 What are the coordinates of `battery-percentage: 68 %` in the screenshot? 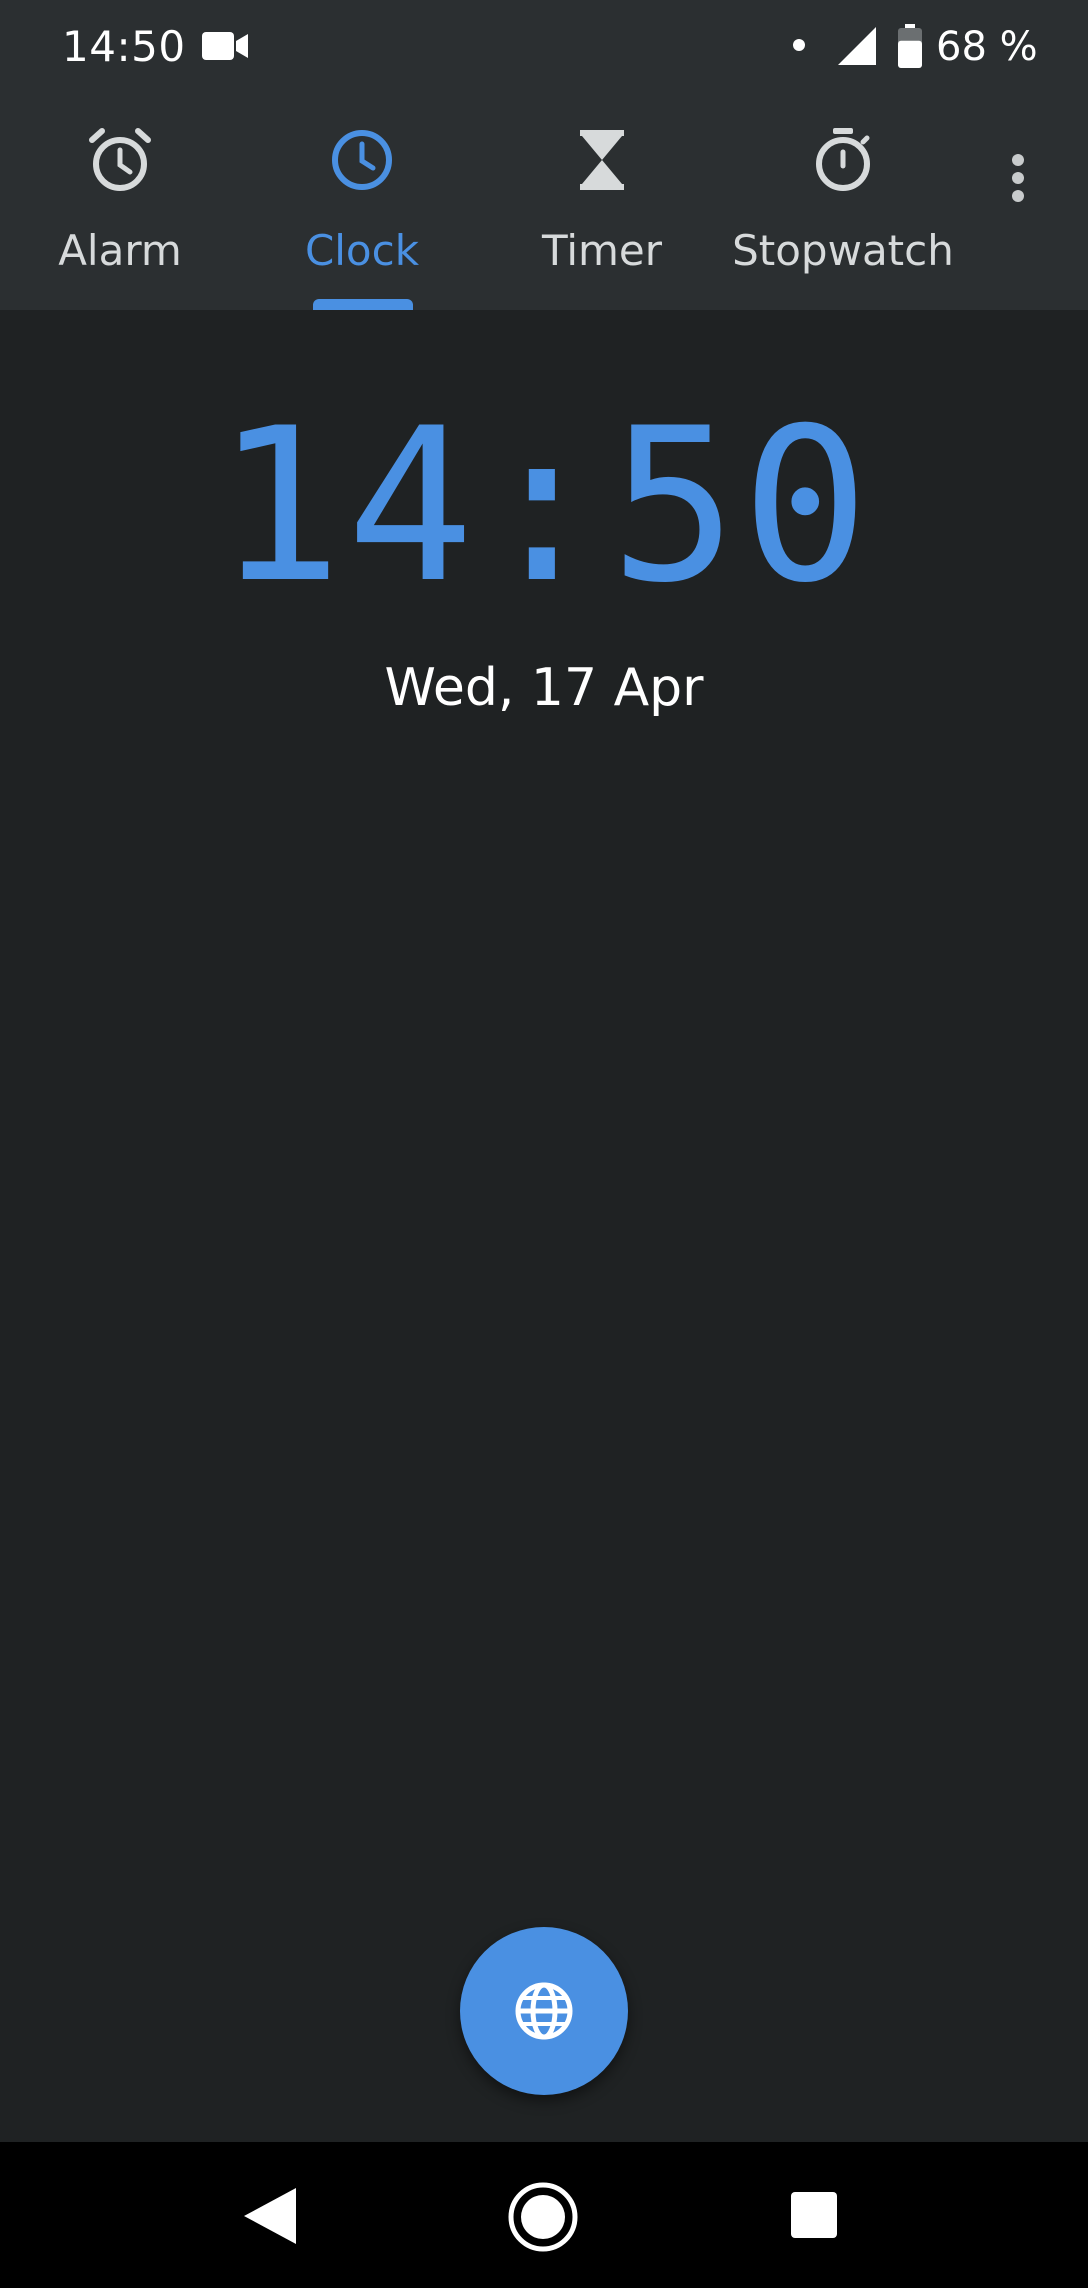 It's located at (987, 47).